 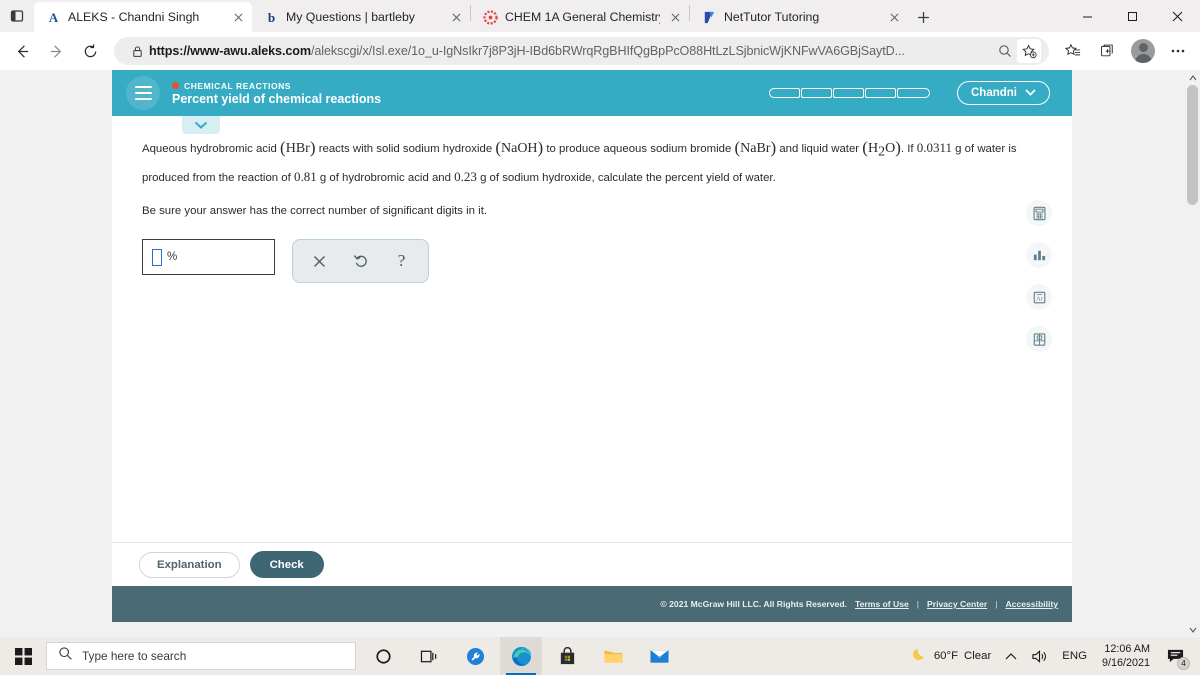 What do you see at coordinates (1029, 51) in the screenshot?
I see `add-favorite-icon` at bounding box center [1029, 51].